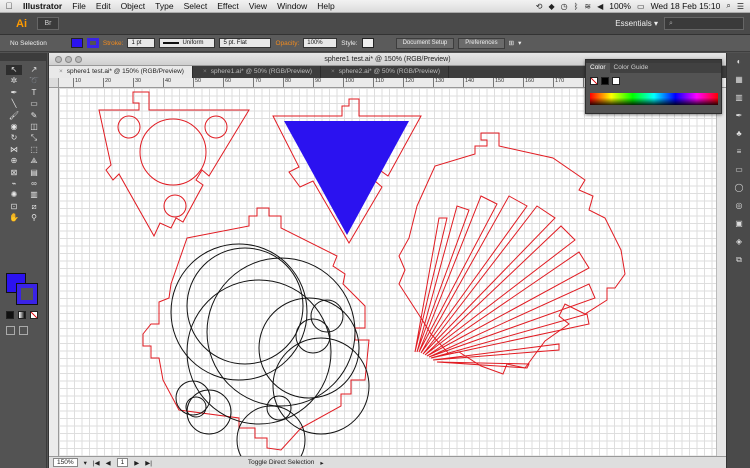 The height and width of the screenshot is (468, 750). Describe the element at coordinates (34, 70) in the screenshot. I see `direct-selection-tool-icon: ↗` at that location.